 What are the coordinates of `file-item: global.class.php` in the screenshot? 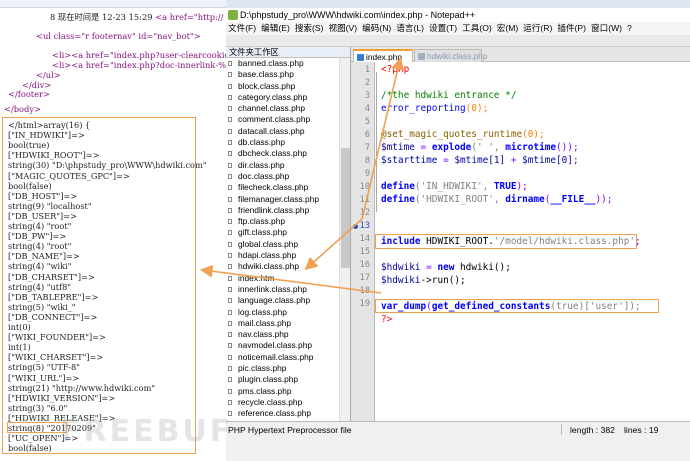 It's located at (282, 244).